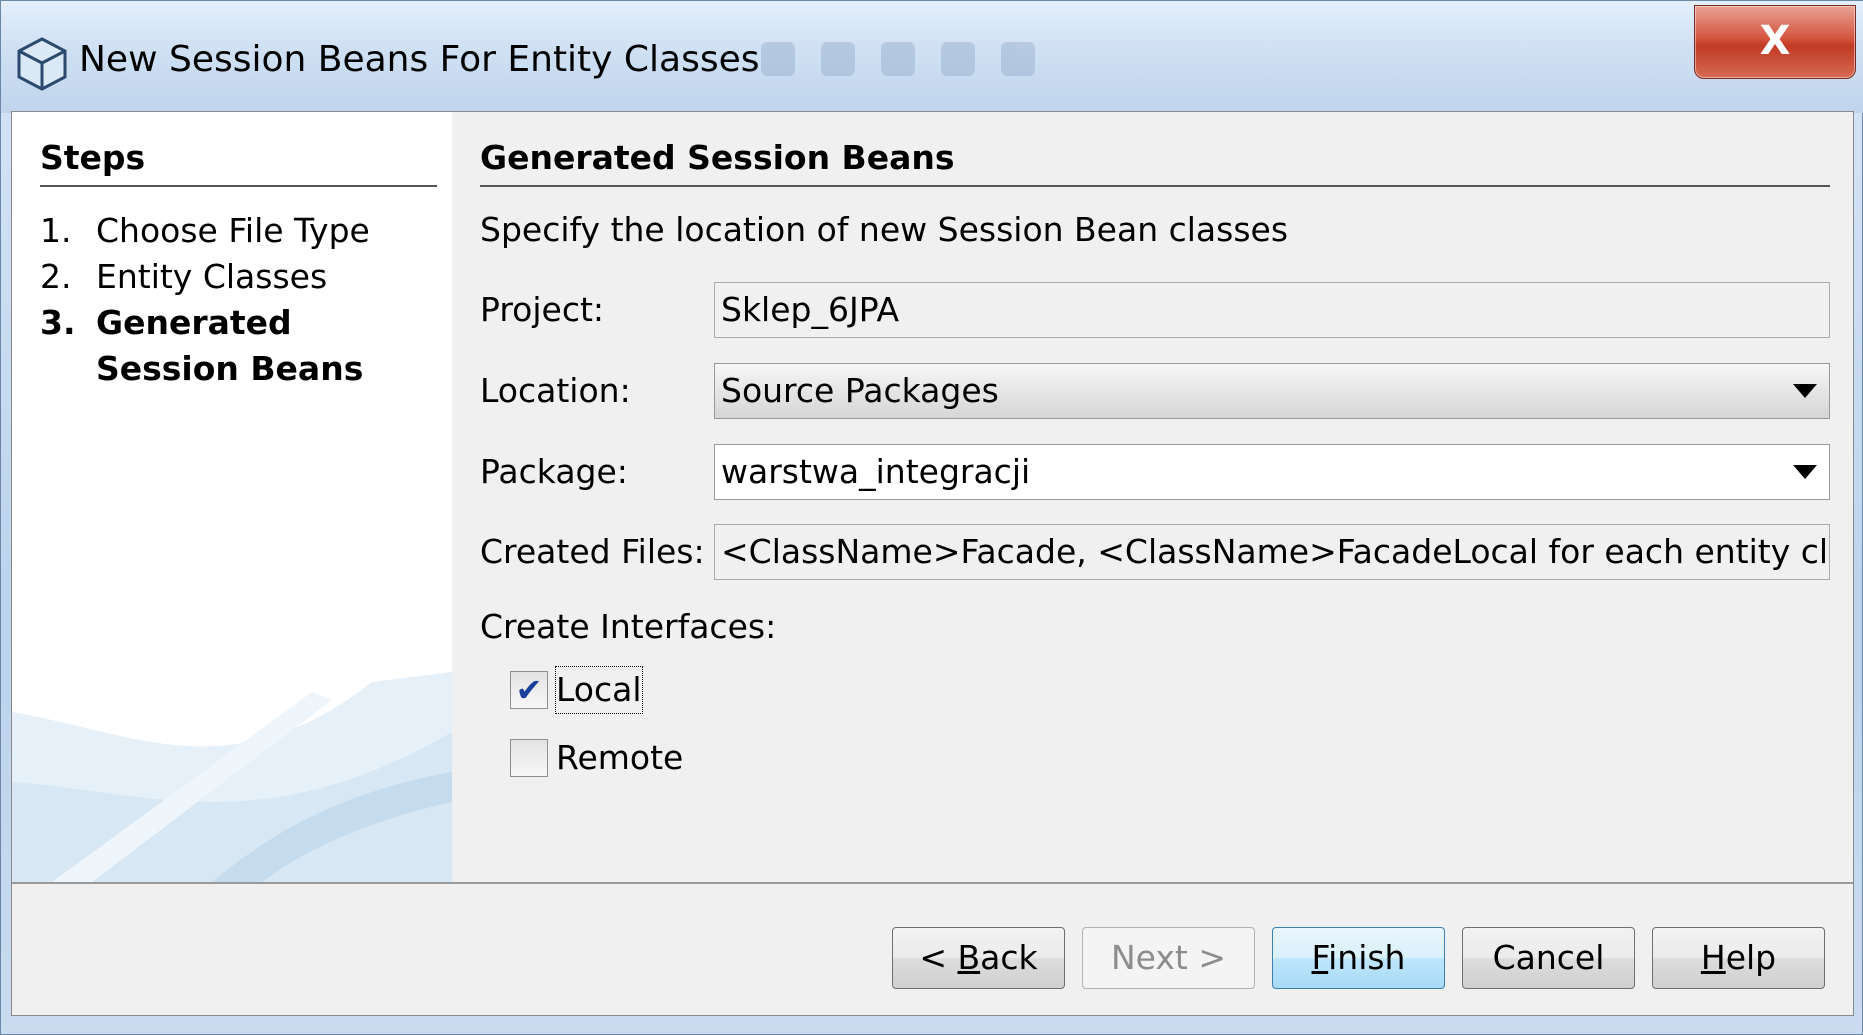 This screenshot has width=1863, height=1035. What do you see at coordinates (42, 64) in the screenshot?
I see `cube-icon` at bounding box center [42, 64].